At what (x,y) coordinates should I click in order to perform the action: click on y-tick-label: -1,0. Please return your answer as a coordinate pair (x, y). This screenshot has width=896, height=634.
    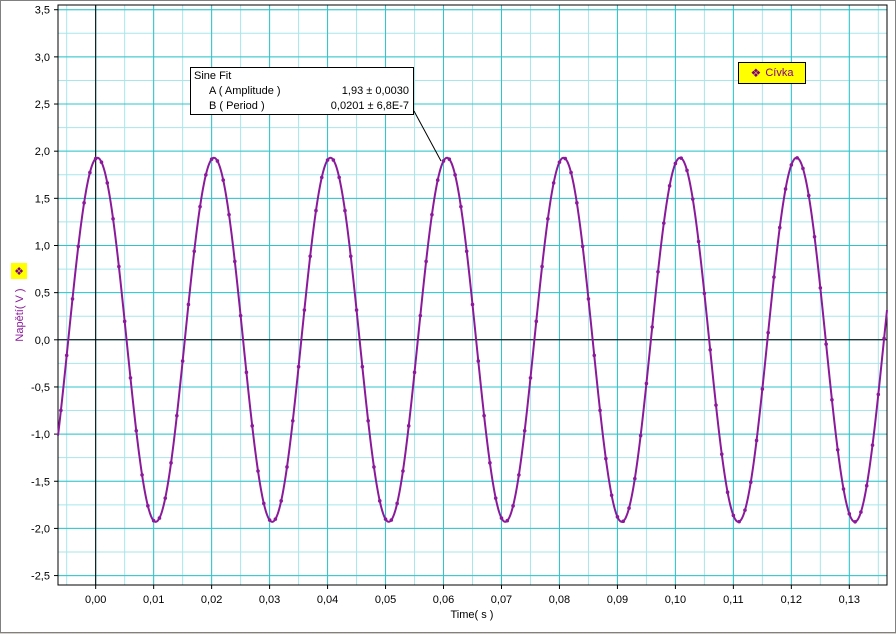
    Looking at the image, I should click on (40, 435).